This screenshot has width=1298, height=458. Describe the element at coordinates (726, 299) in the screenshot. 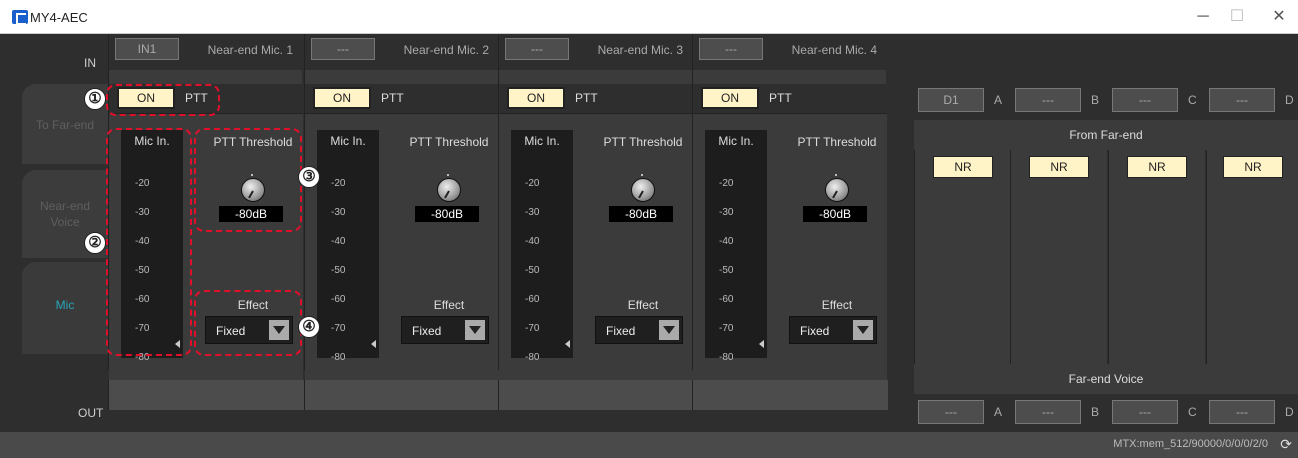

I see `meter-tick: -60` at that location.